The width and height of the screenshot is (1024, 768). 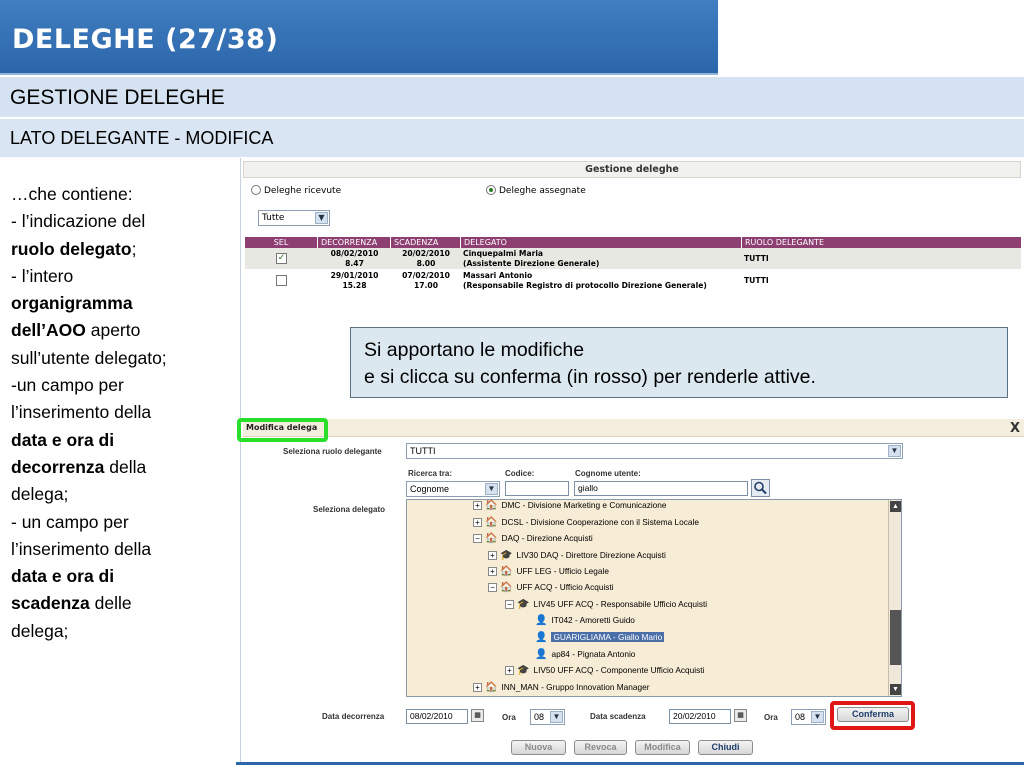 I want to click on desc-bold: data e ora di, so click(x=63, y=439).